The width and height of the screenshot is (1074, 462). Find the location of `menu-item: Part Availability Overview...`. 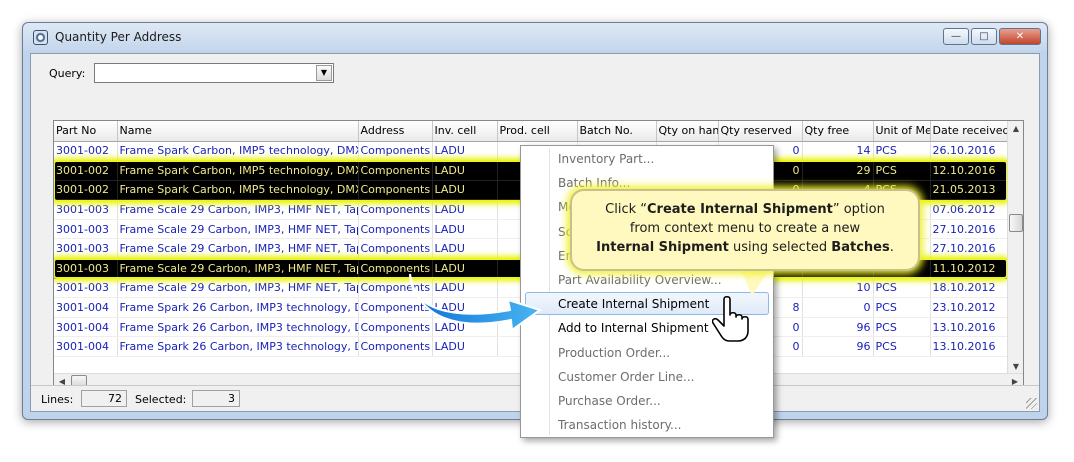

menu-item: Part Availability Overview... is located at coordinates (640, 280).